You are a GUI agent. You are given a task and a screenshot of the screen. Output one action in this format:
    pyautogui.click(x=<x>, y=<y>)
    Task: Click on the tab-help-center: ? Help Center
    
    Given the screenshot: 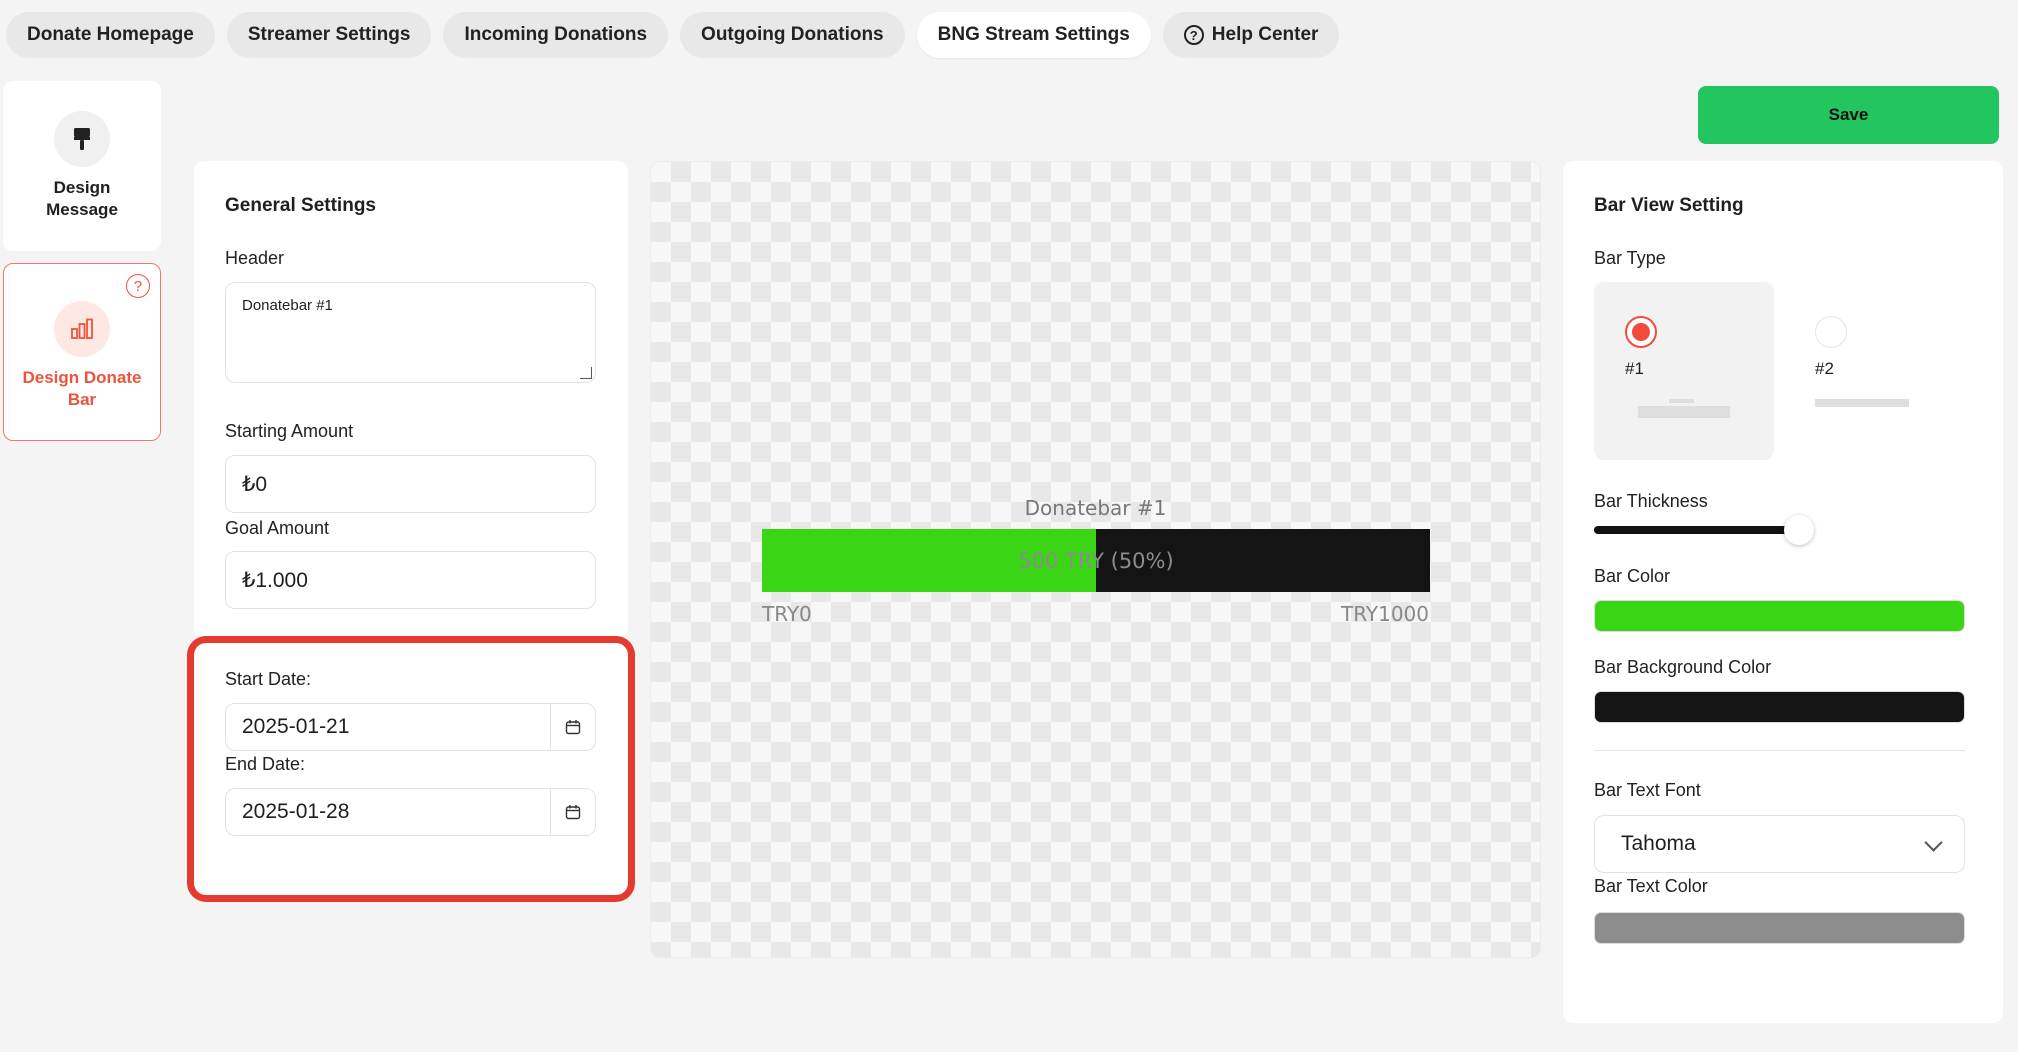 What is the action you would take?
    pyautogui.click(x=1251, y=35)
    